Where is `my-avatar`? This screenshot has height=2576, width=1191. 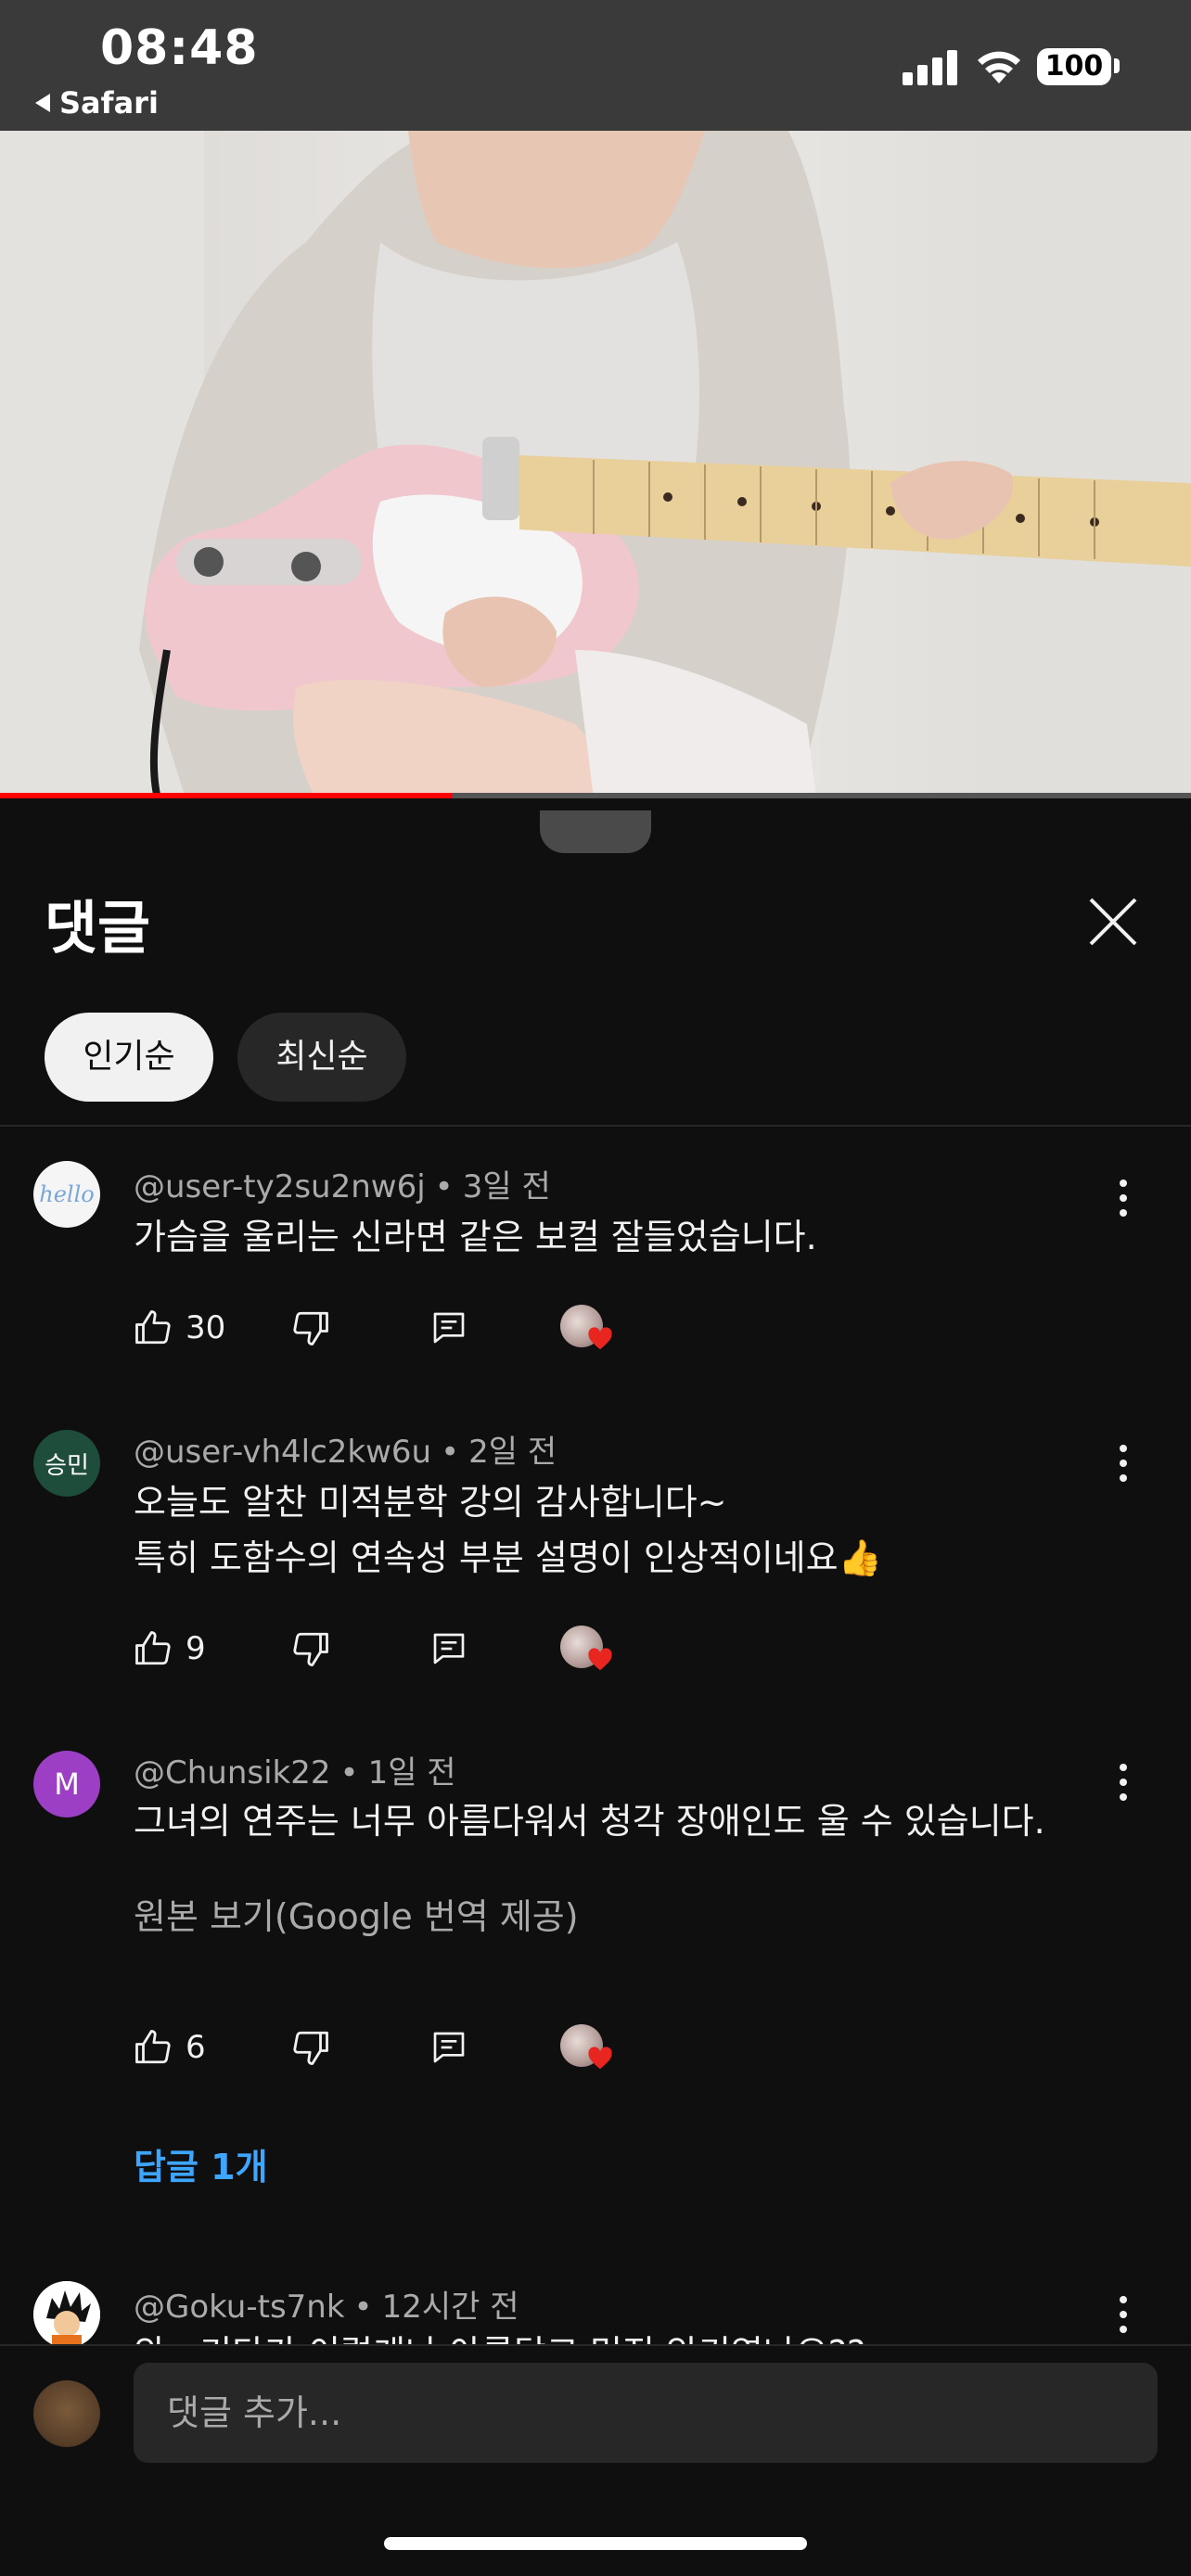
my-avatar is located at coordinates (66, 2413).